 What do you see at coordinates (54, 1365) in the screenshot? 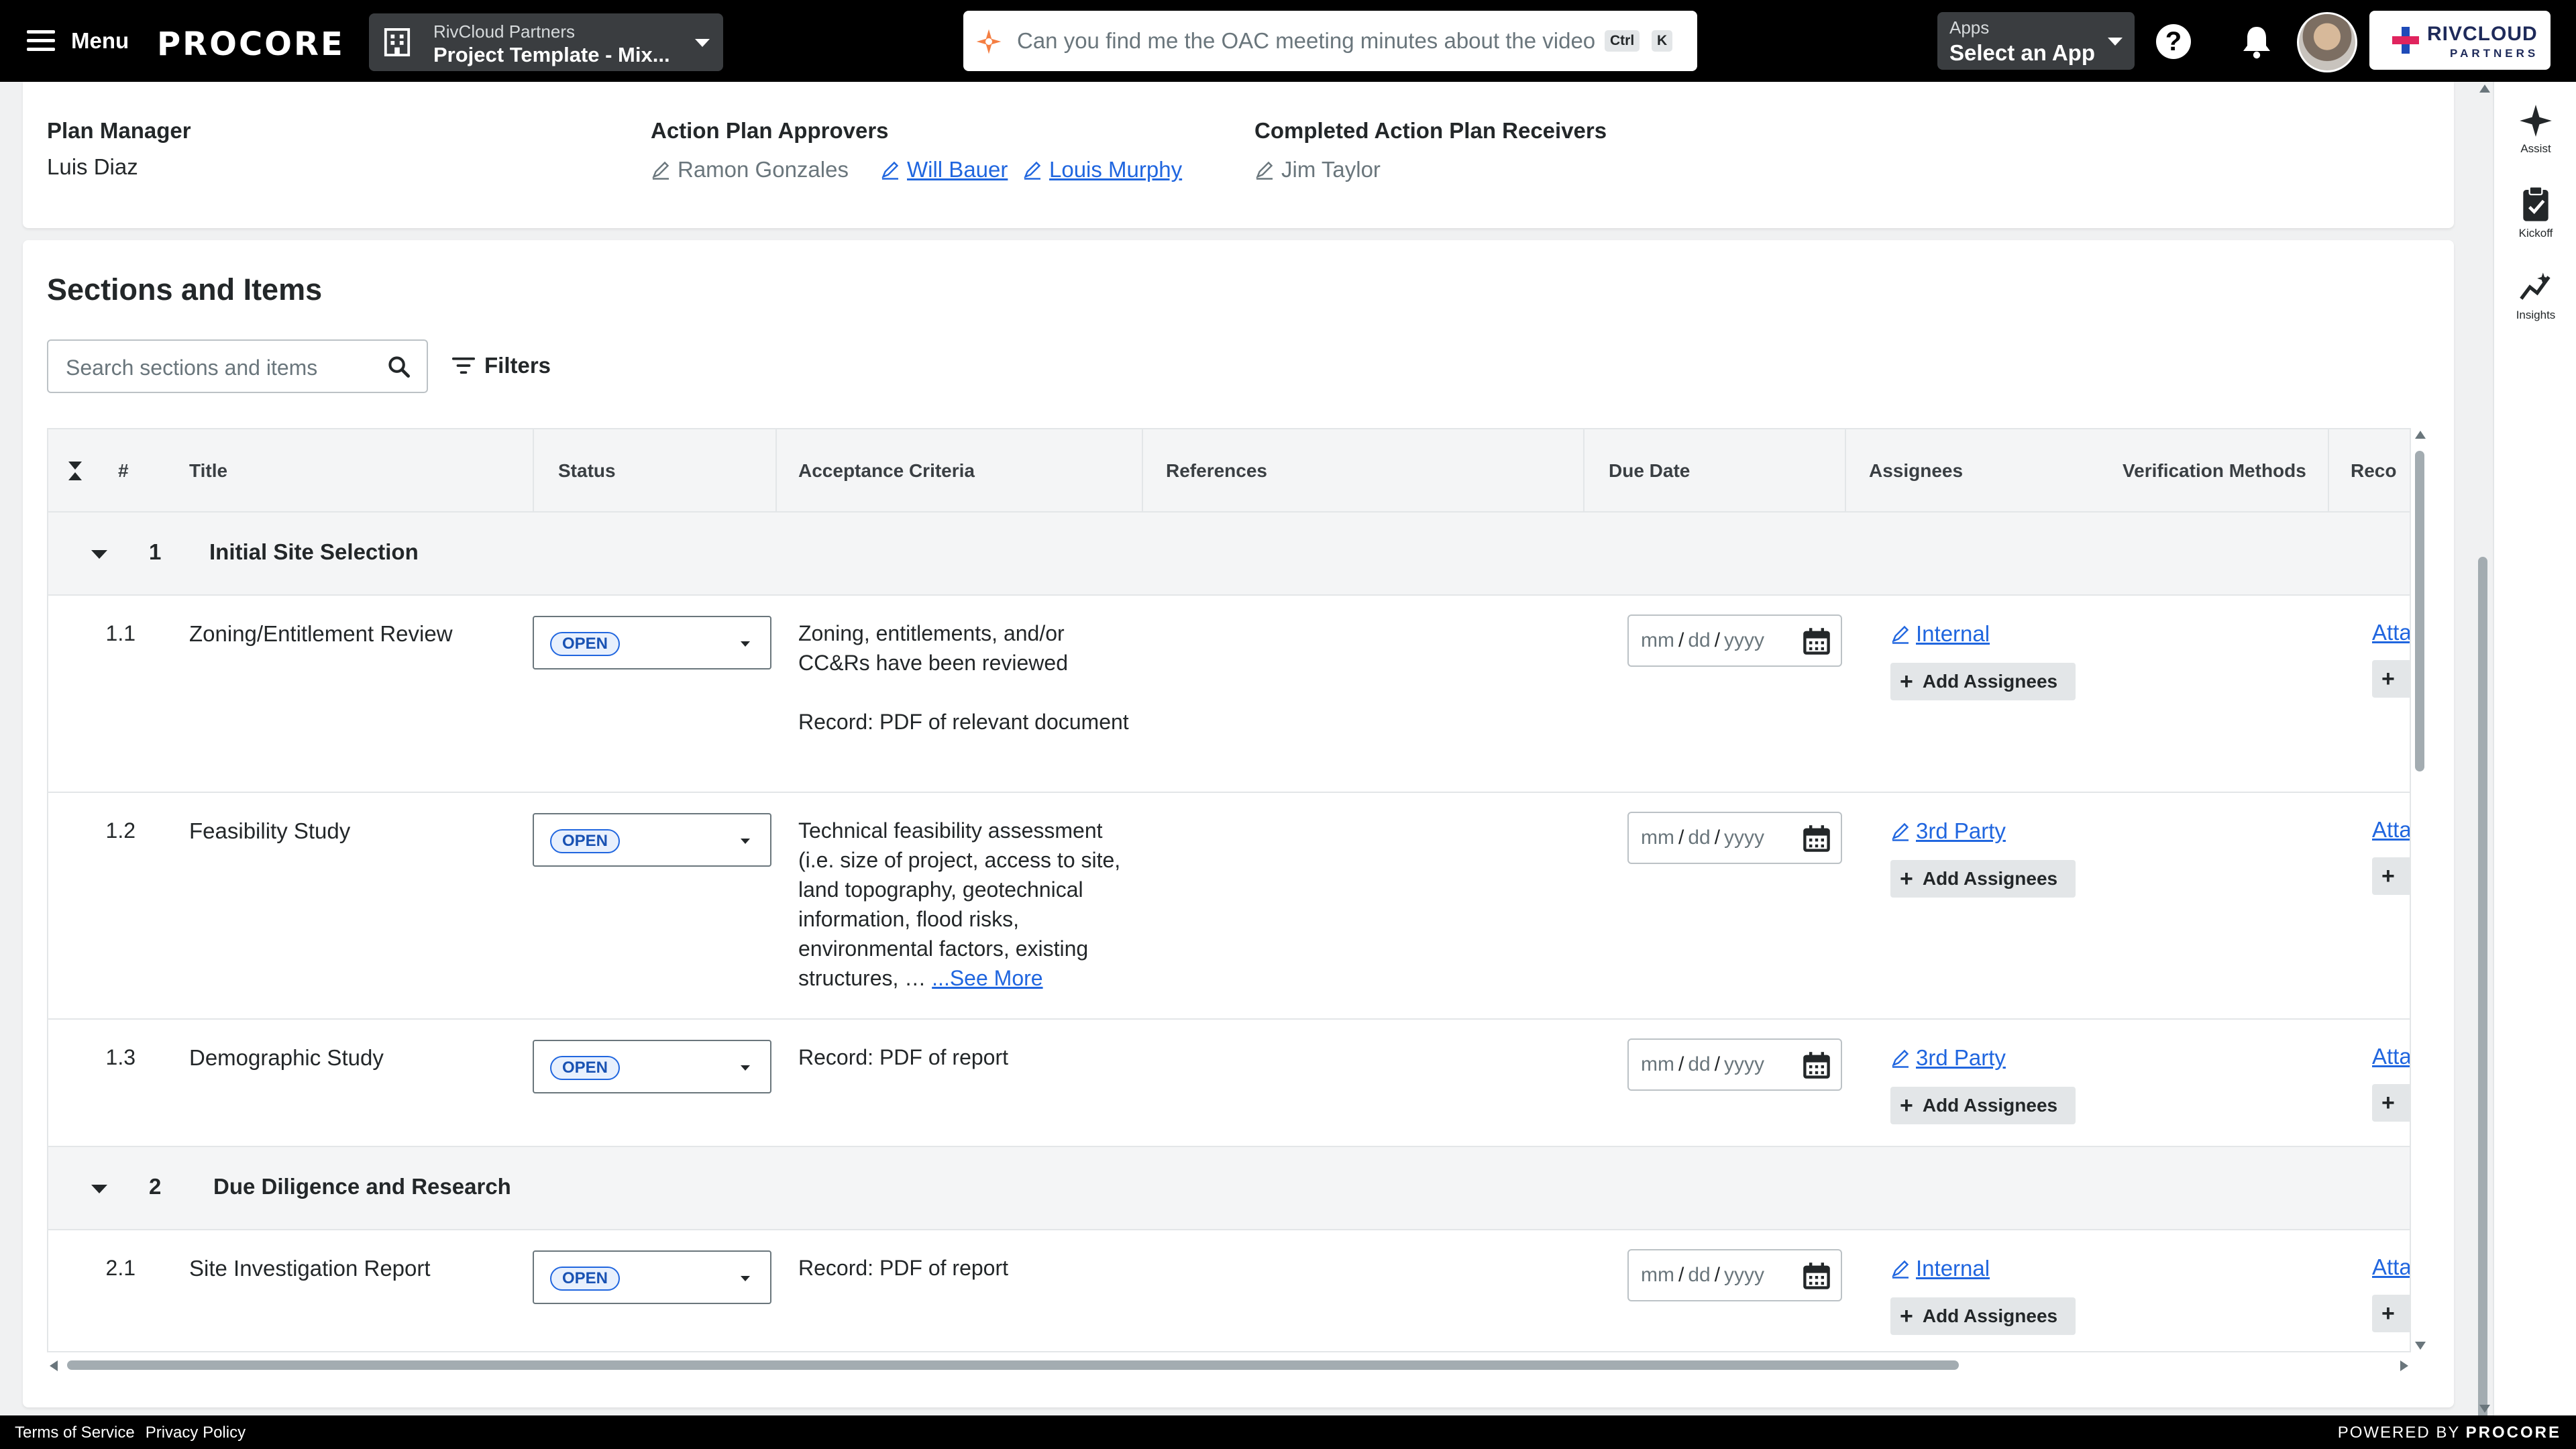
I see `scroll-left-arrow-icon` at bounding box center [54, 1365].